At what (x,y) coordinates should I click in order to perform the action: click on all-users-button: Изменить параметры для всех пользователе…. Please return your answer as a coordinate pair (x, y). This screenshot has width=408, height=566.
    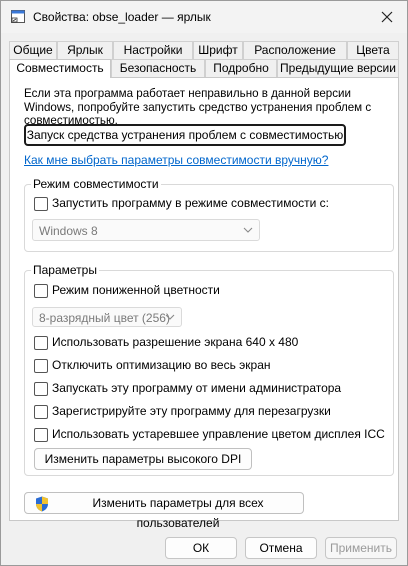
    Looking at the image, I should click on (164, 511).